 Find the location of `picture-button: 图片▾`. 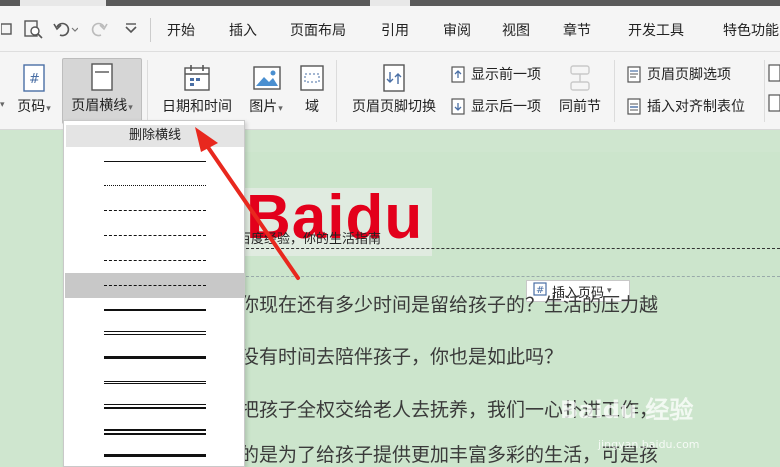

picture-button: 图片▾ is located at coordinates (266, 89).